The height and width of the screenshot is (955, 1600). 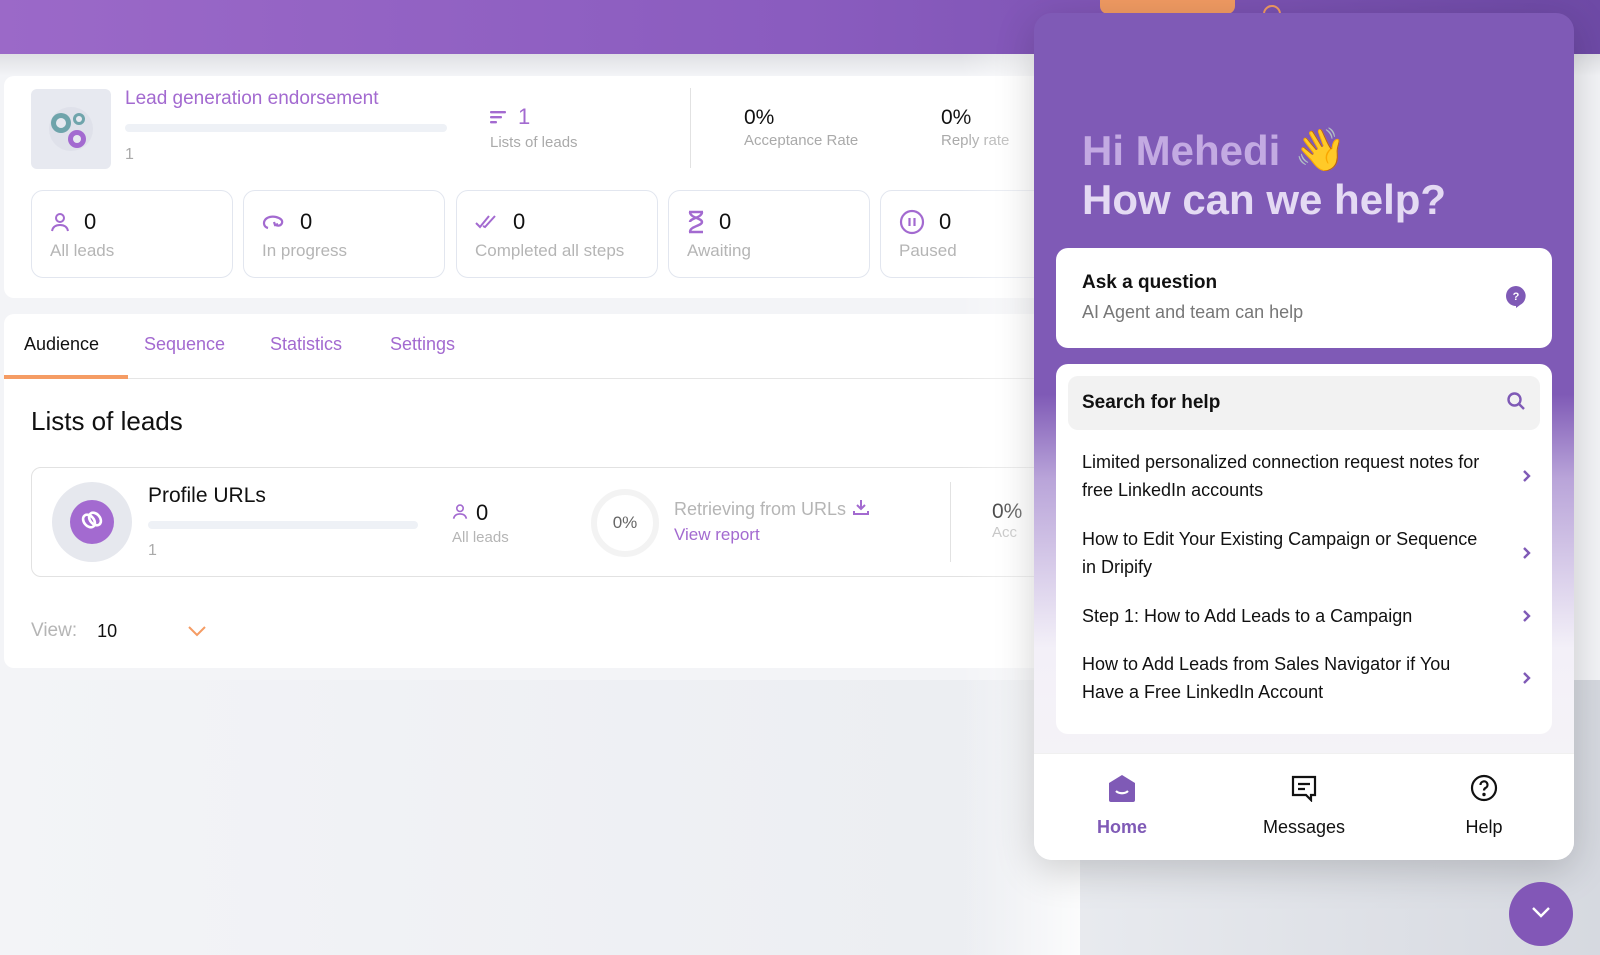 What do you see at coordinates (1304, 790) in the screenshot?
I see `messages-icon` at bounding box center [1304, 790].